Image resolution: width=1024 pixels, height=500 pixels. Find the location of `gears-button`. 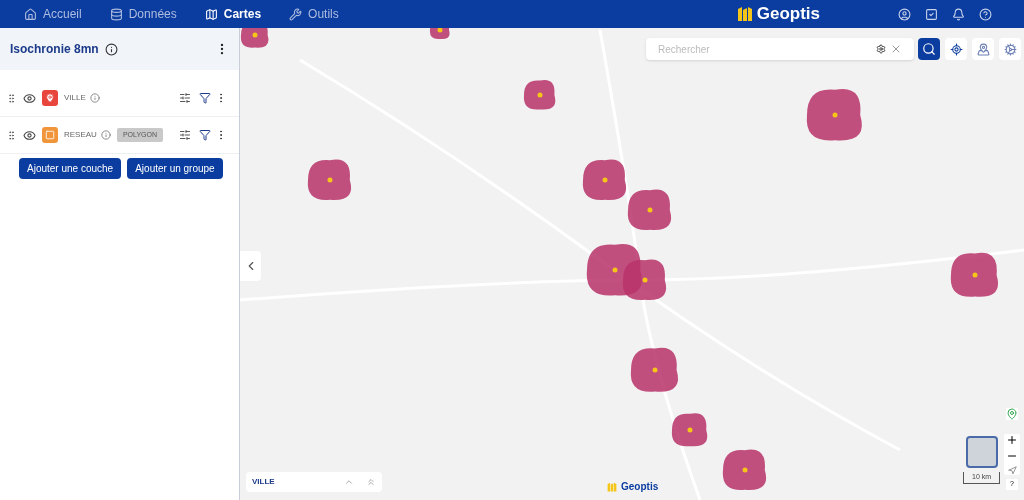

gears-button is located at coordinates (1010, 49).